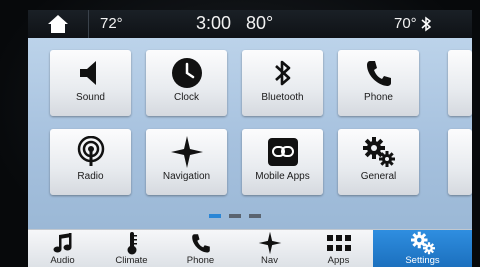 This screenshot has width=480, height=267. I want to click on tile-label: Sound, so click(90, 97).